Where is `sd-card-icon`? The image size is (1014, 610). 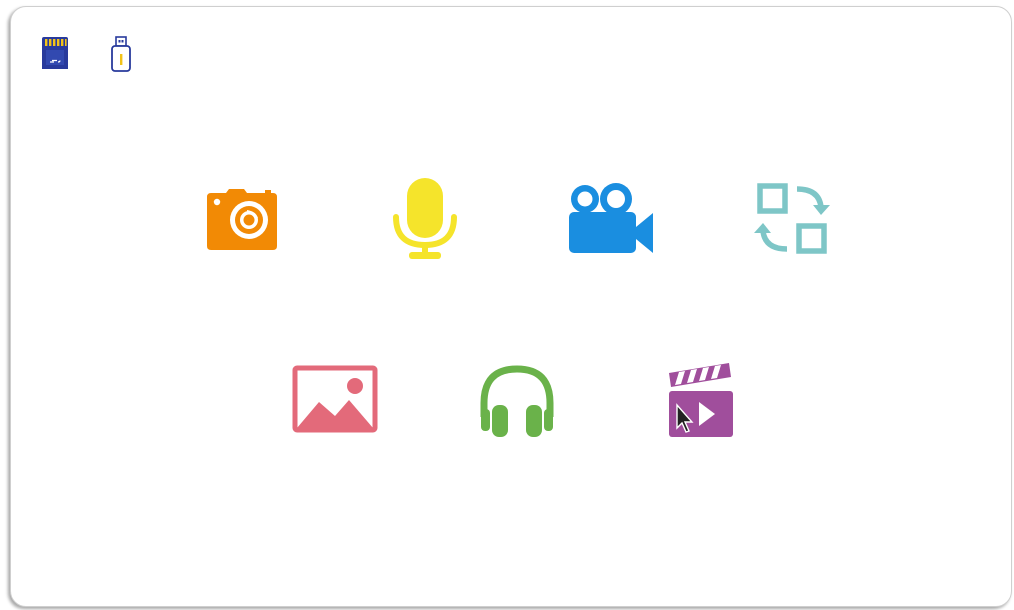 sd-card-icon is located at coordinates (55, 53).